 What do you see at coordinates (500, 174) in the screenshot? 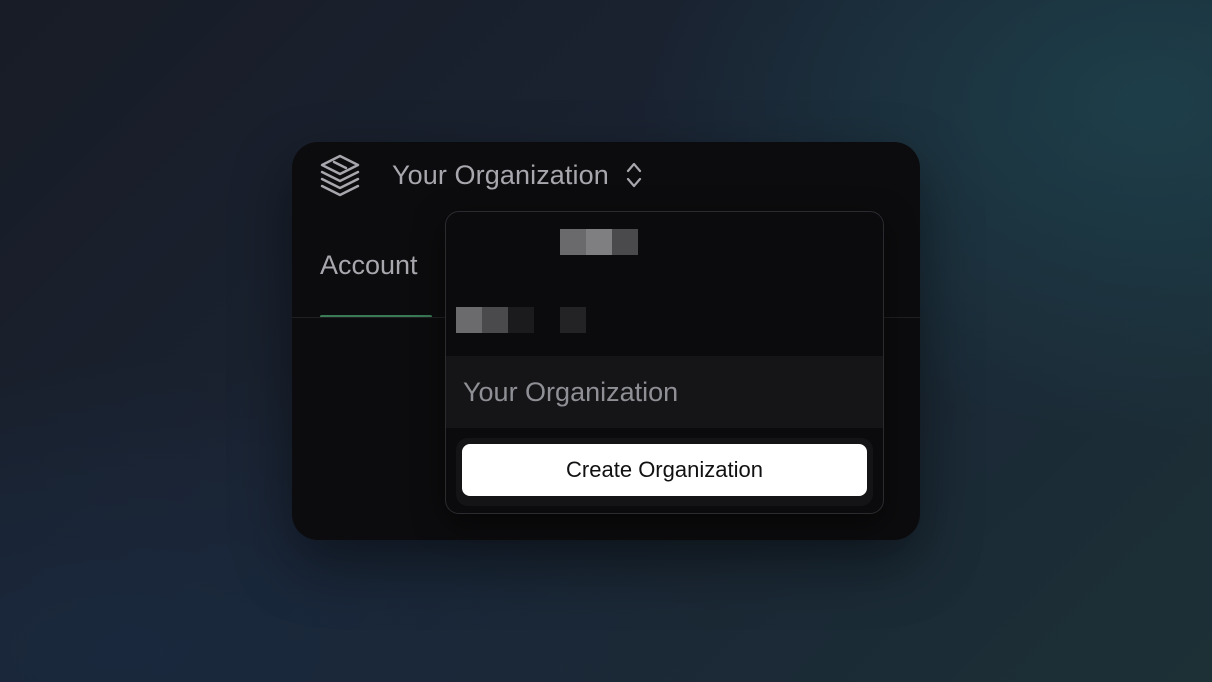
I see `current-org-name: Your Organization` at bounding box center [500, 174].